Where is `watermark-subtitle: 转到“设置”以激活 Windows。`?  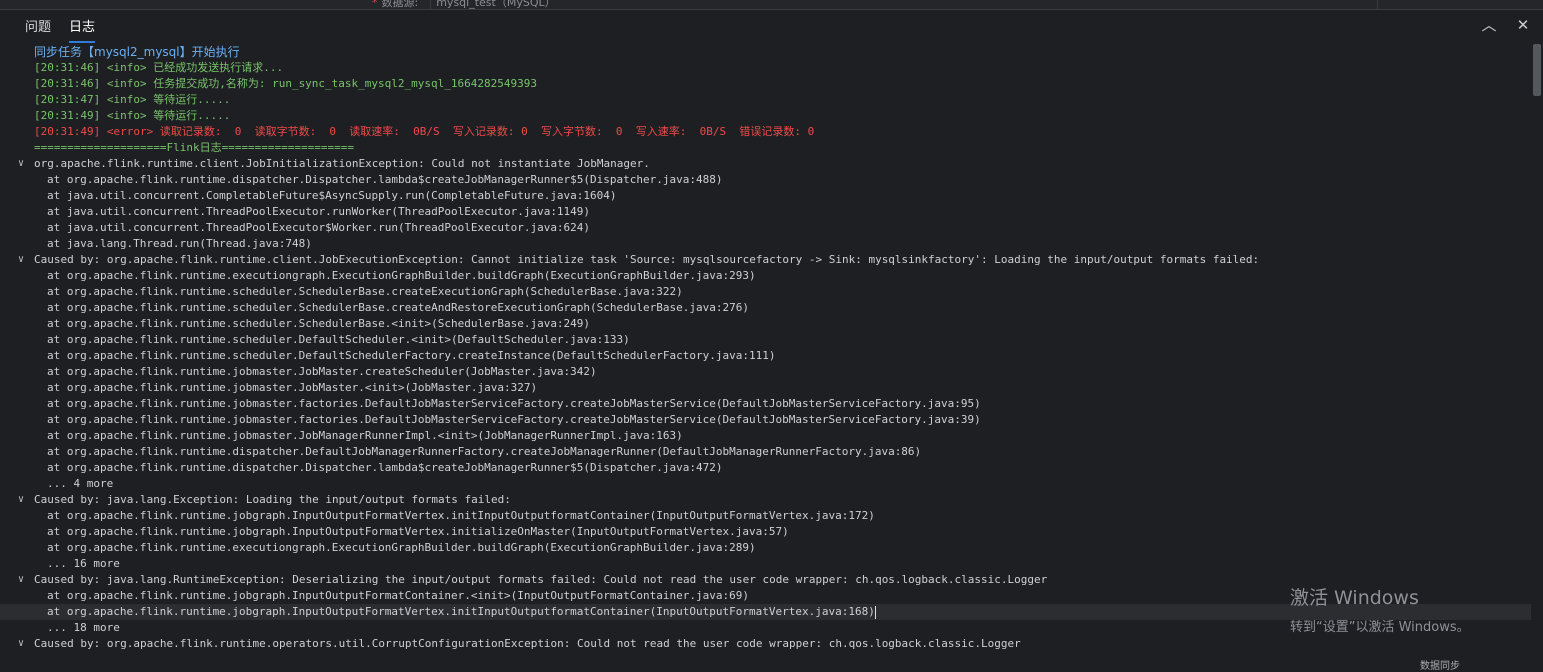
watermark-subtitle: 转到“设置”以激活 Windows。 is located at coordinates (1380, 627).